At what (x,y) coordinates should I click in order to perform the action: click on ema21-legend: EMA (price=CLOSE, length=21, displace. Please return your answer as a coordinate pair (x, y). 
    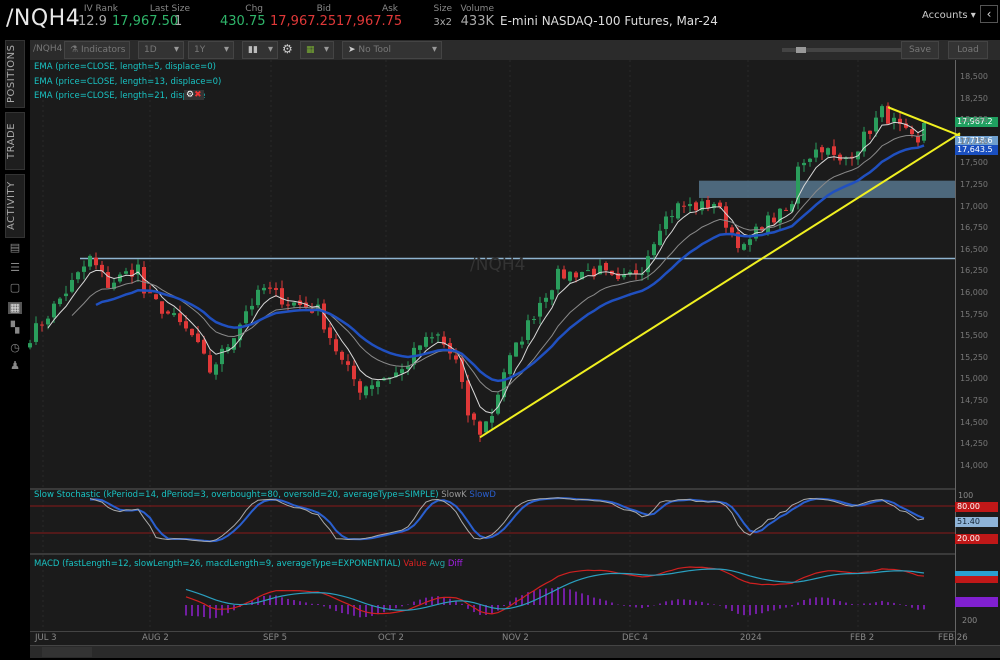
    Looking at the image, I should click on (120, 96).